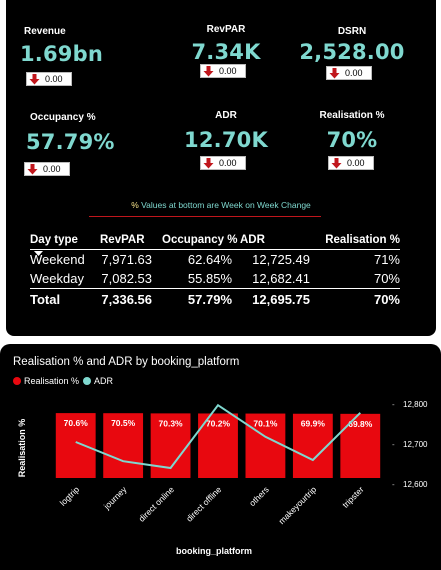  I want to click on kpi-label: Occupancy %, so click(63, 117).